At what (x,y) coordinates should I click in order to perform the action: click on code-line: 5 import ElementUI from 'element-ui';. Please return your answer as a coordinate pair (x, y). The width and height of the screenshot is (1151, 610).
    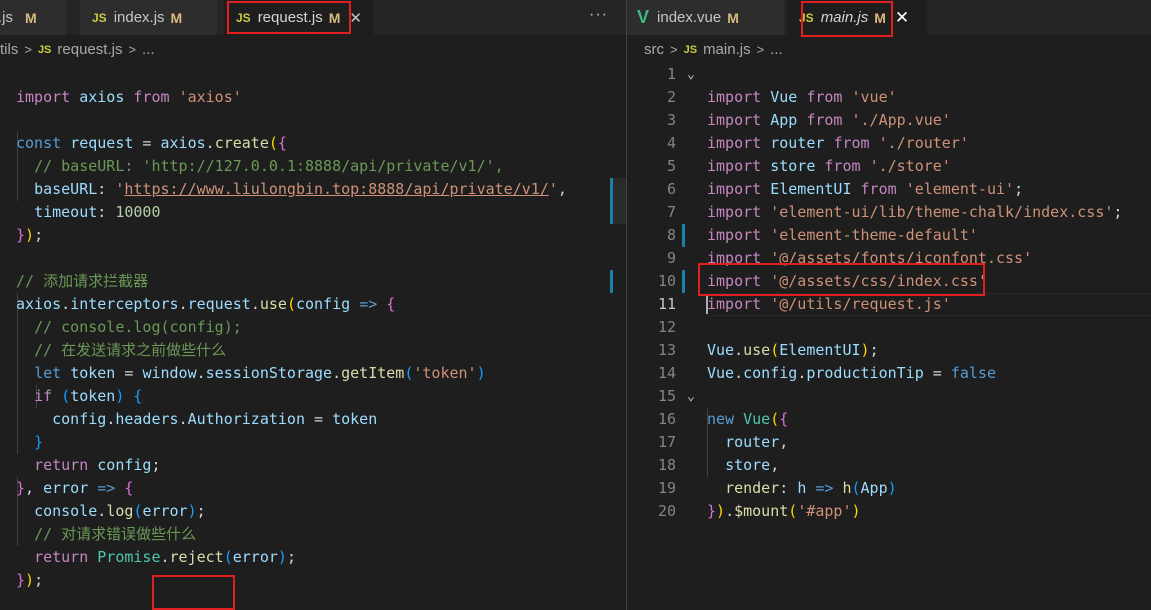
    Looking at the image, I should click on (889, 176).